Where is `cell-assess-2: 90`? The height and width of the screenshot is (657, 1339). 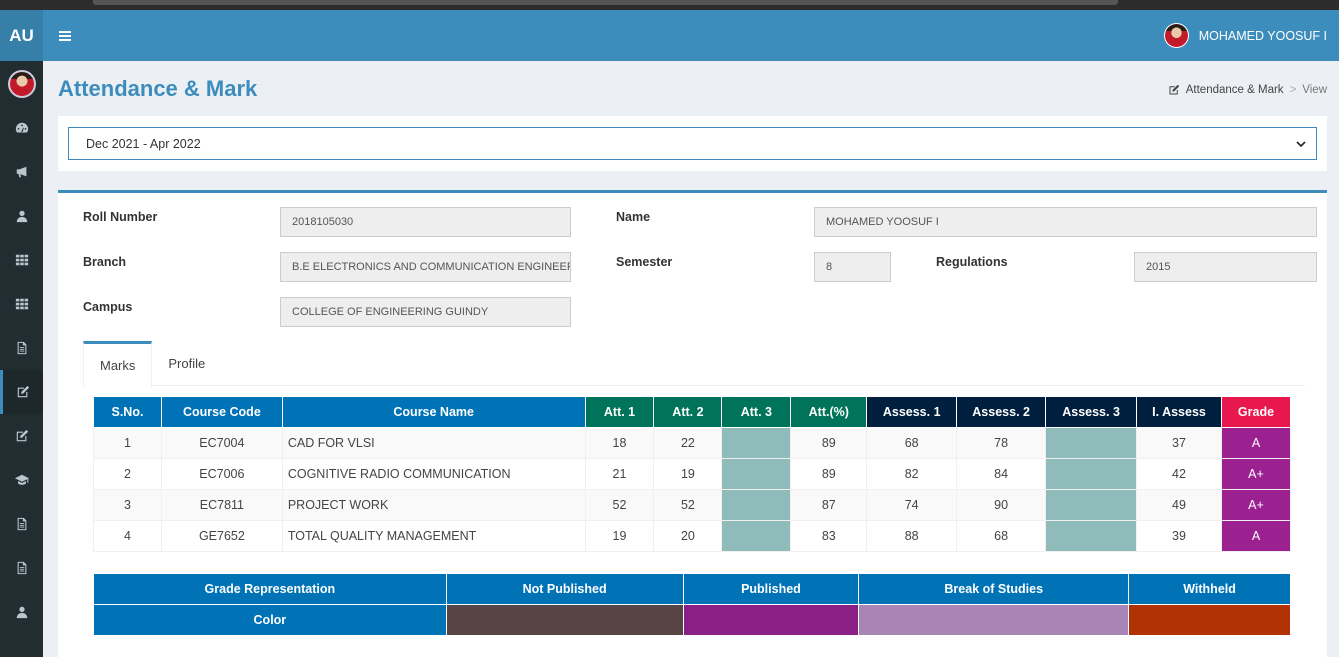
cell-assess-2: 90 is located at coordinates (1001, 505).